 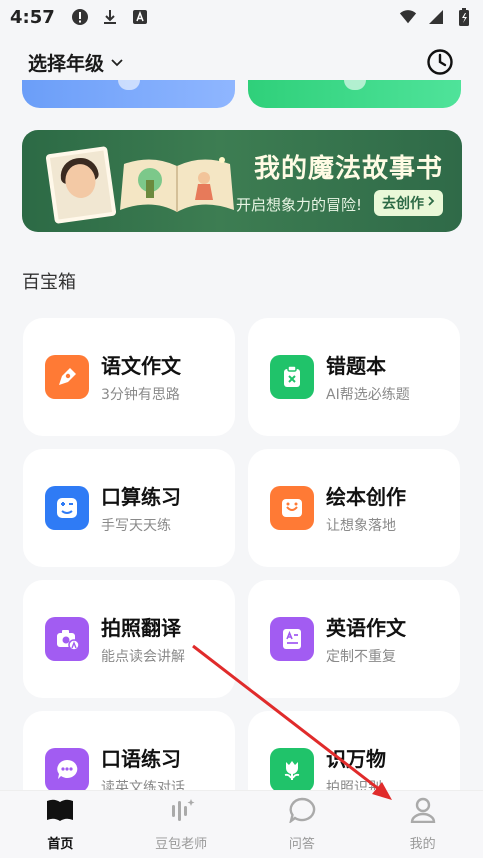 What do you see at coordinates (301, 844) in the screenshot?
I see `nav-label: 问答` at bounding box center [301, 844].